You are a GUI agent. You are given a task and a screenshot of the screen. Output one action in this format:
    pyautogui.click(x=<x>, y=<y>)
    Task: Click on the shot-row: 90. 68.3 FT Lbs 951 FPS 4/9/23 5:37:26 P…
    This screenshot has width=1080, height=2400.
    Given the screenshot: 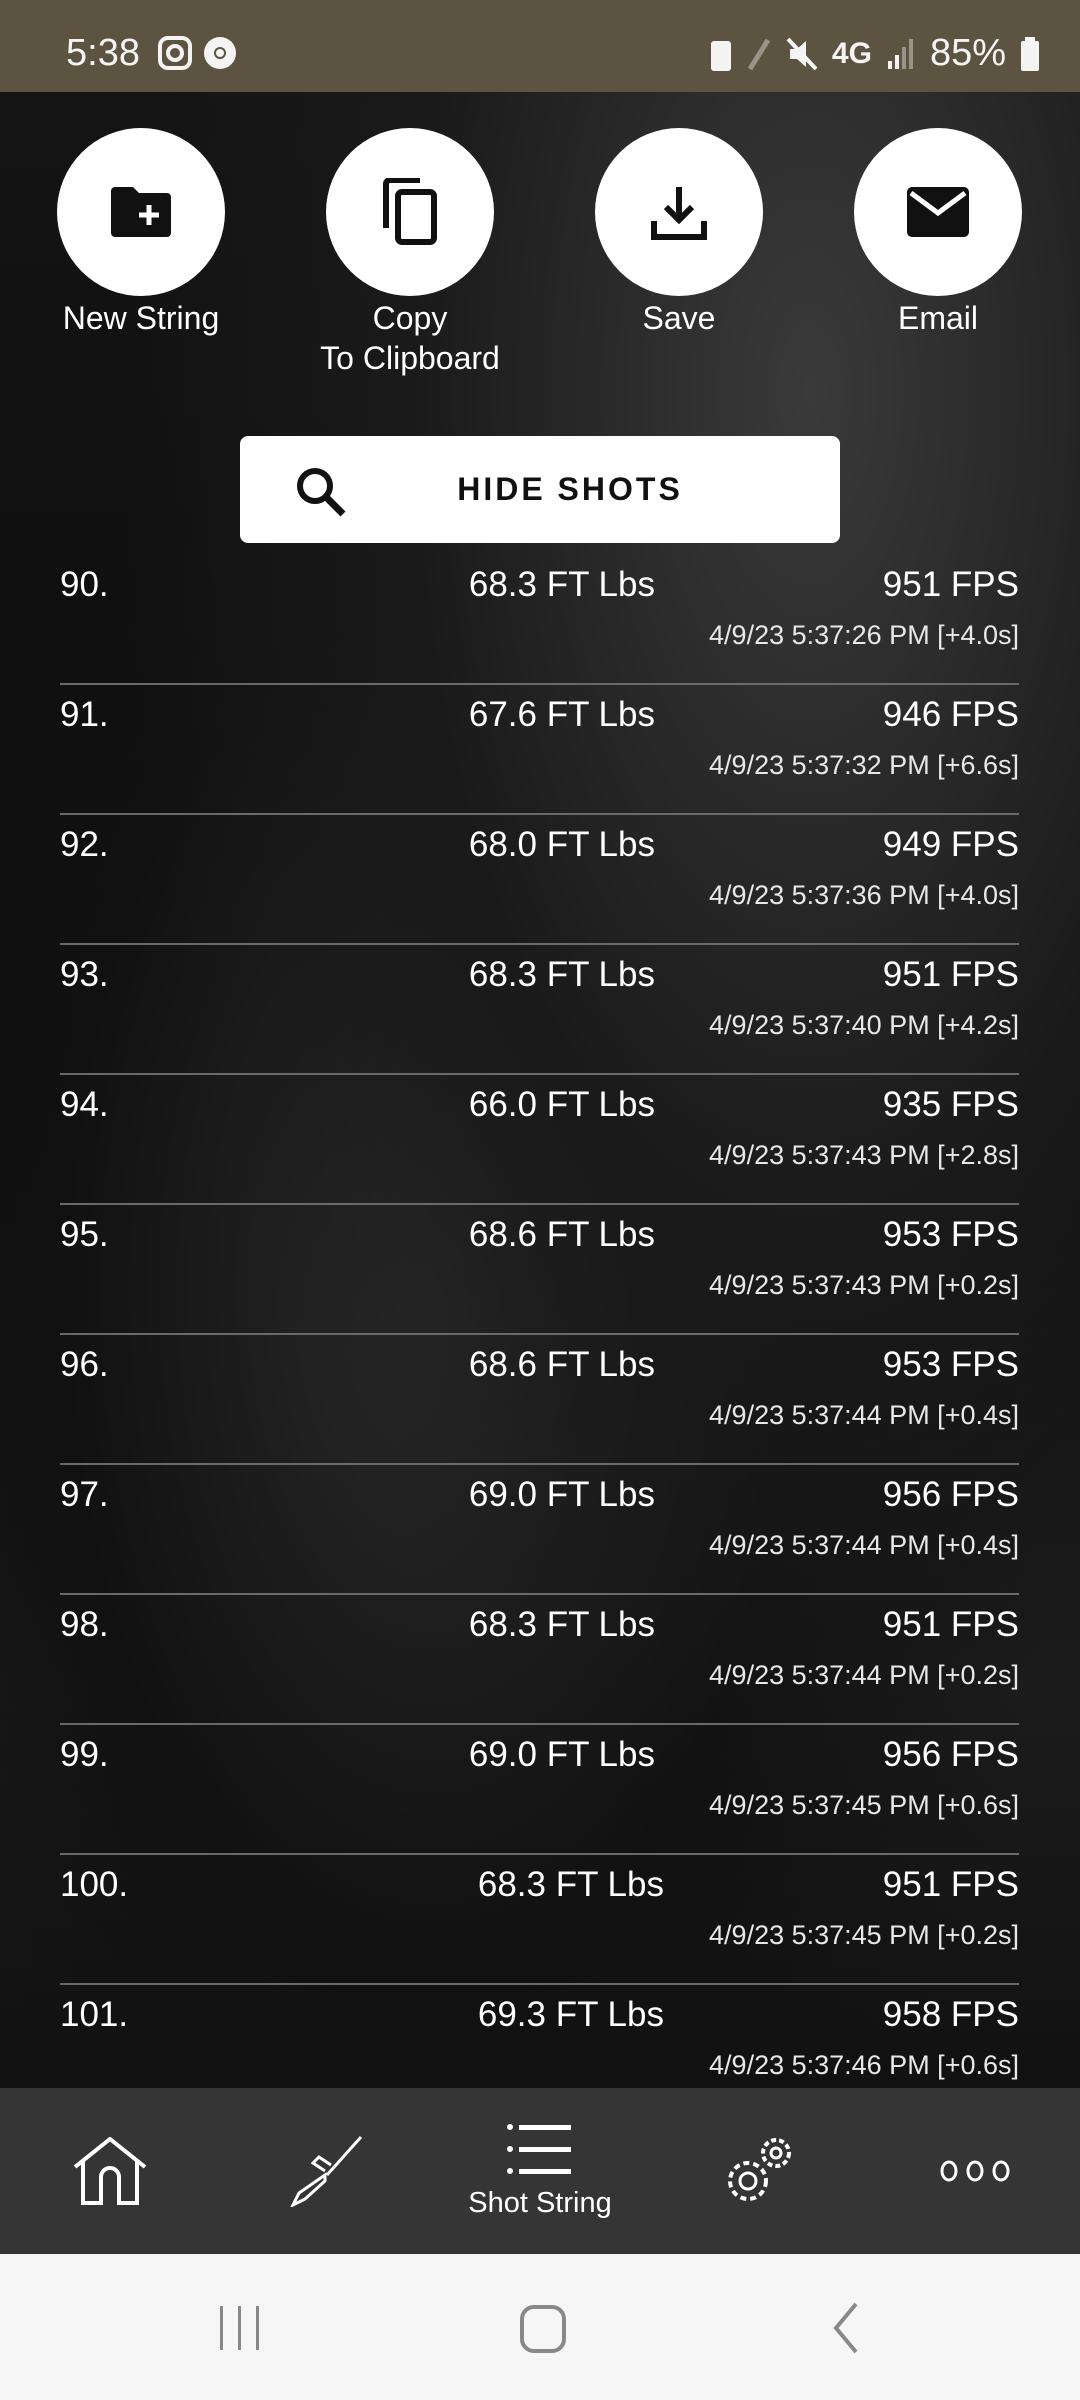 What is the action you would take?
    pyautogui.click(x=539, y=620)
    